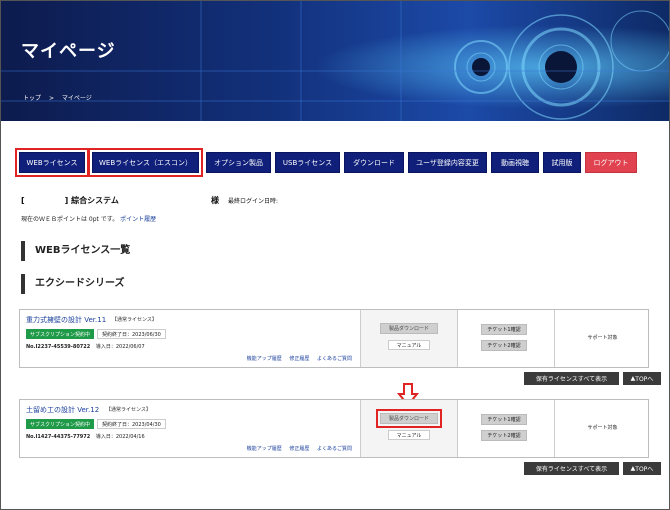 This screenshot has width=670, height=510. I want to click on points-line: 現在のＷＥＢポイントは 0pt です。 ポイント履歴, so click(88, 218).